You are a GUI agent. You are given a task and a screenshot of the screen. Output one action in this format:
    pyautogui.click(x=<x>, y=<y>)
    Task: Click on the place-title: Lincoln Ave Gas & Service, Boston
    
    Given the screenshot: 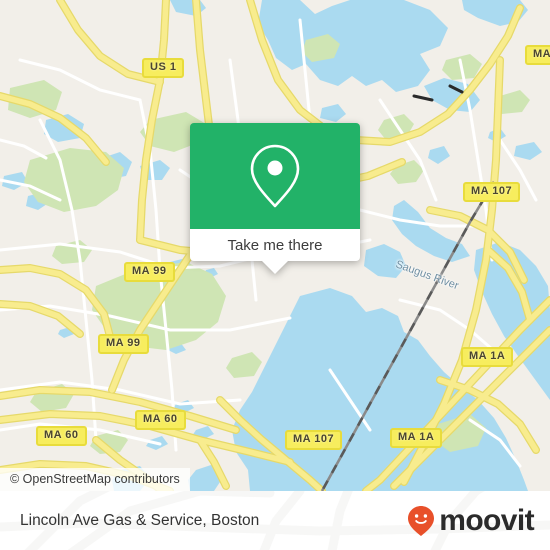 What is the action you would take?
    pyautogui.click(x=140, y=520)
    